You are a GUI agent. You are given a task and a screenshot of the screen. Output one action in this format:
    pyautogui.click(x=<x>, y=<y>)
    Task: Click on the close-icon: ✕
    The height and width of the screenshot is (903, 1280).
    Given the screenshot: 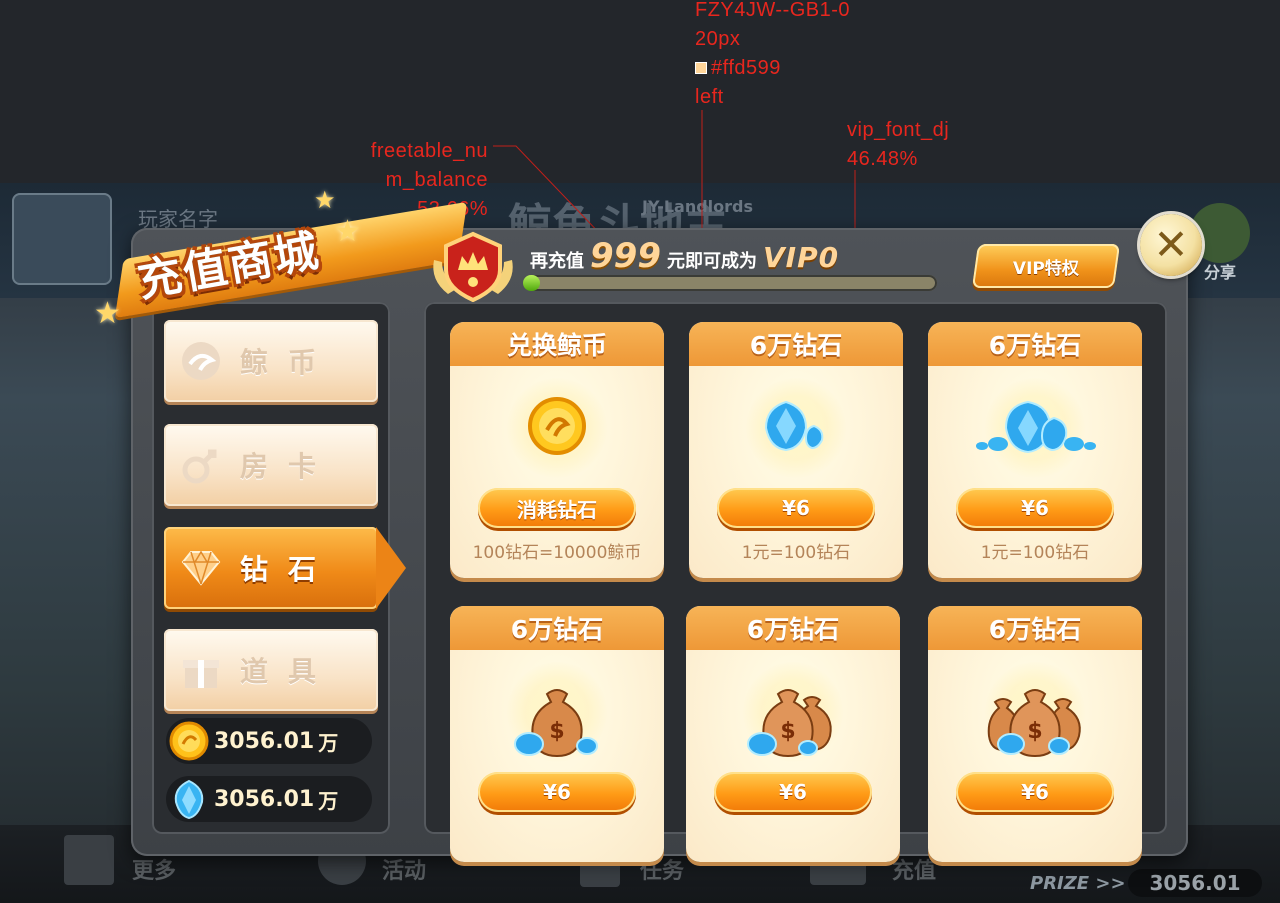 What is the action you would take?
    pyautogui.click(x=1171, y=244)
    